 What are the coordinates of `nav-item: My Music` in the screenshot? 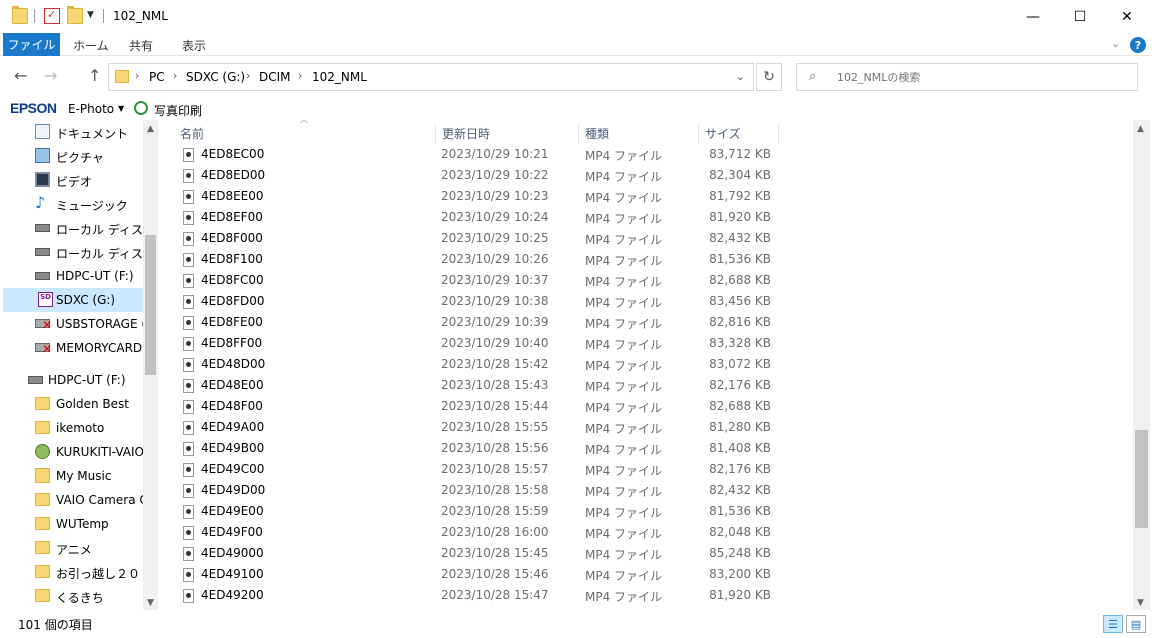 It's located at (71, 476).